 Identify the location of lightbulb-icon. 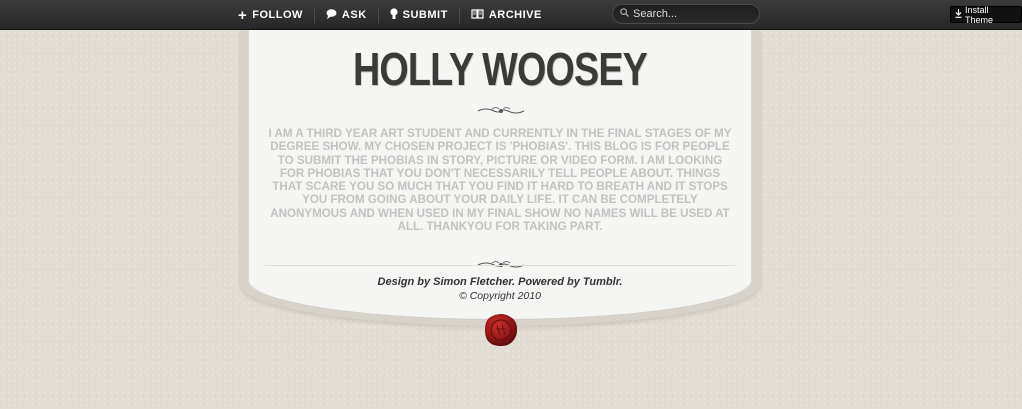
(394, 15).